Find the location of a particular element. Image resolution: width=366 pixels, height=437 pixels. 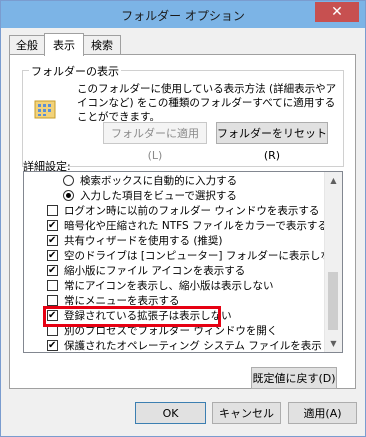

vertical-scrollbar: ▲ ▼ is located at coordinates (333, 262).